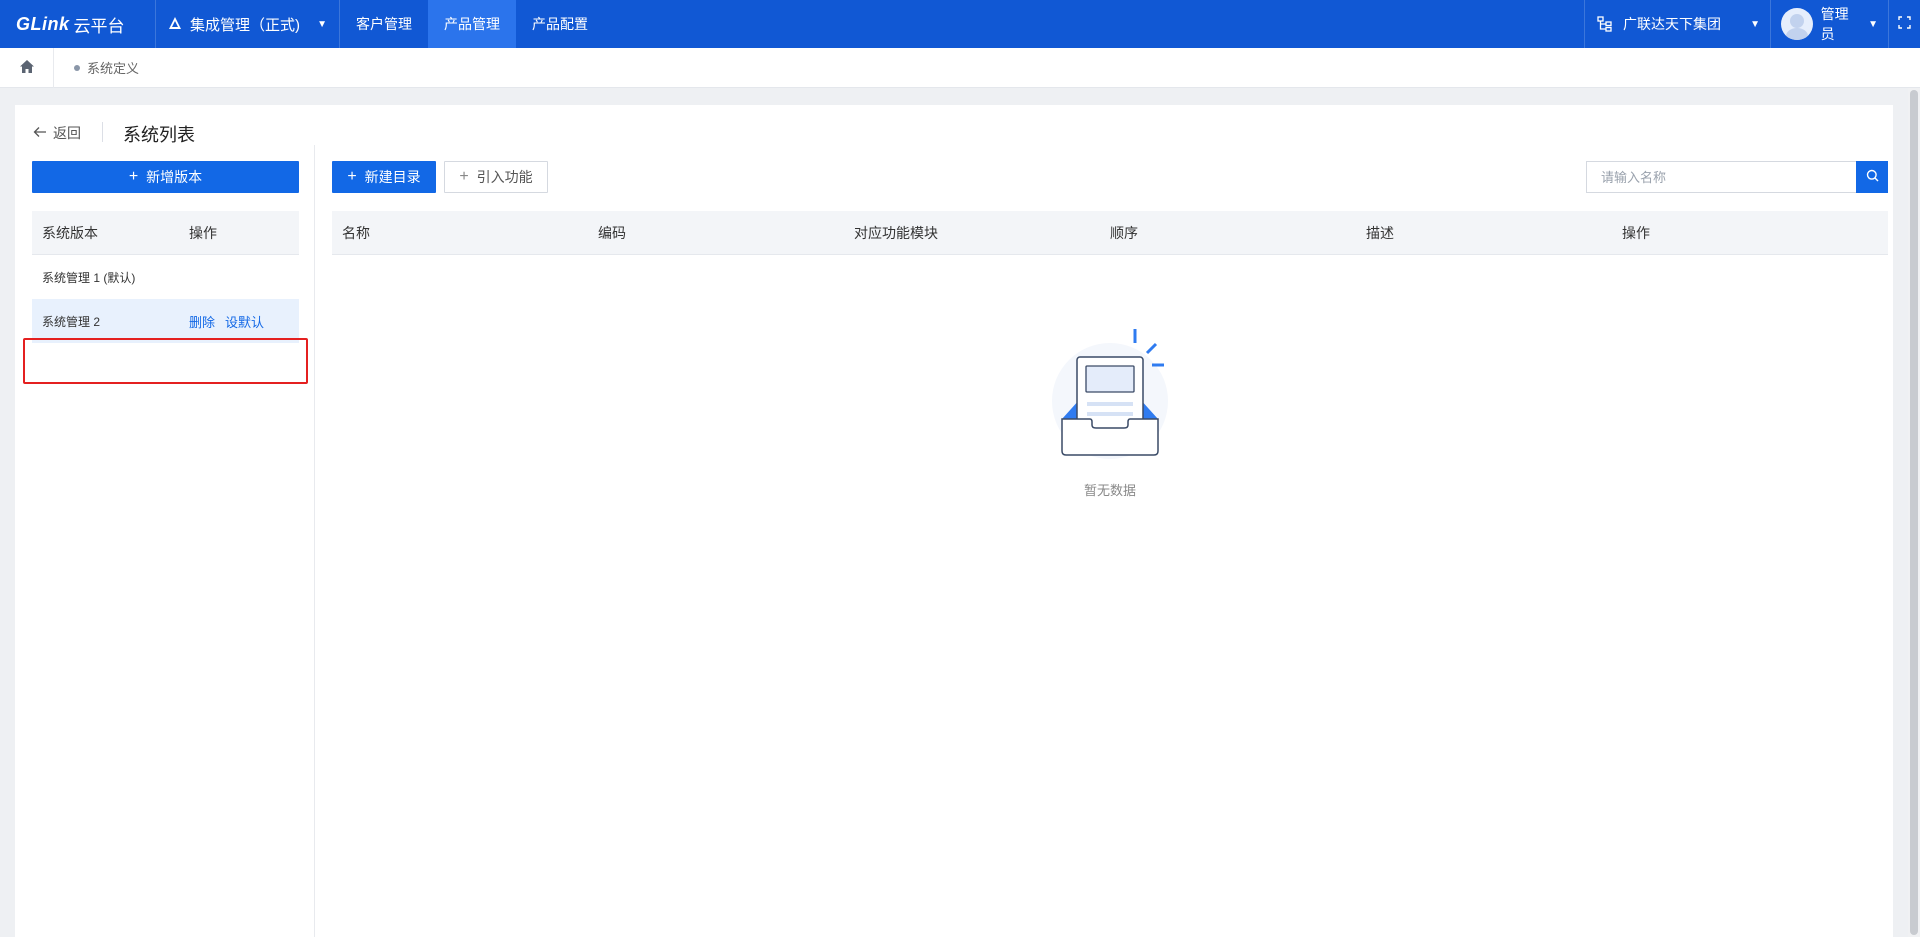  Describe the element at coordinates (175, 24) in the screenshot. I see `environment-icon` at that location.